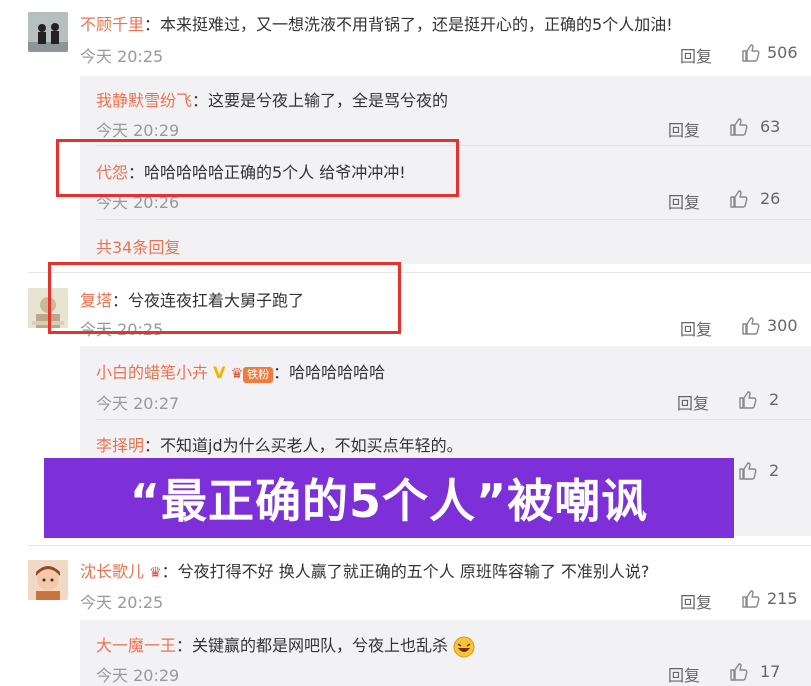 This screenshot has width=811, height=686. I want to click on reply-username: 我静默雪纷飞, so click(144, 100).